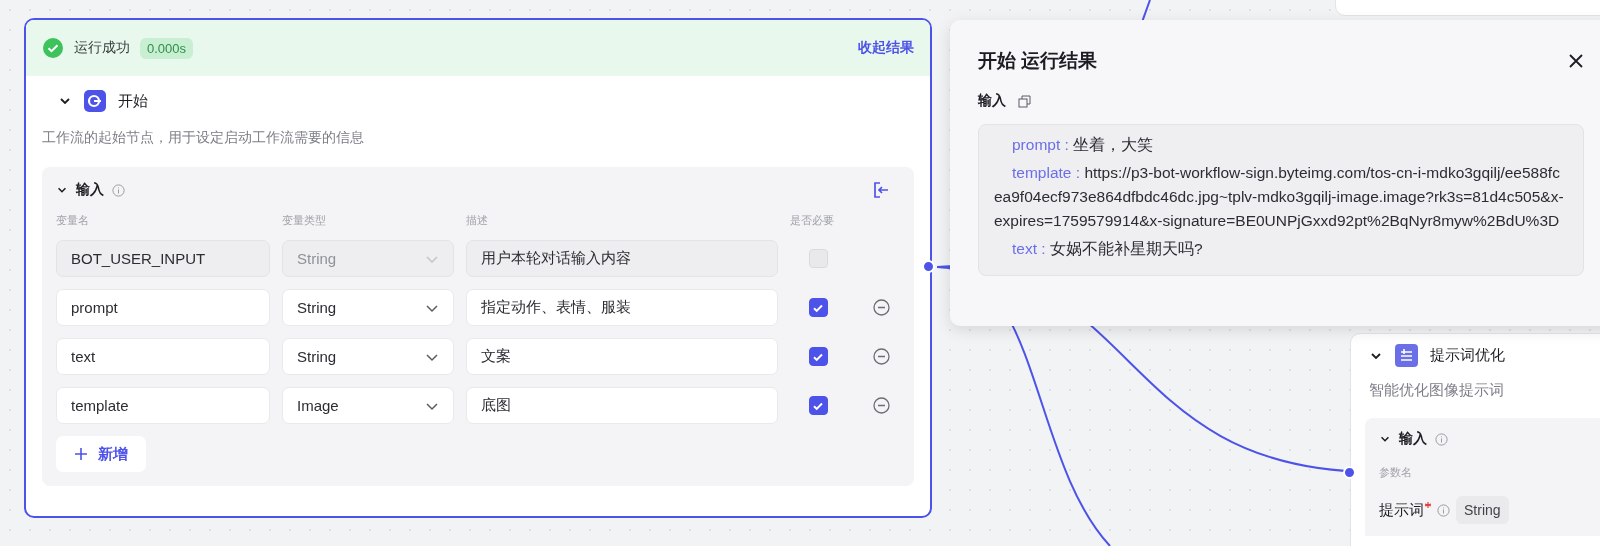 This screenshot has width=1600, height=546. Describe the element at coordinates (1024, 101) in the screenshot. I see `copy-icon` at that location.